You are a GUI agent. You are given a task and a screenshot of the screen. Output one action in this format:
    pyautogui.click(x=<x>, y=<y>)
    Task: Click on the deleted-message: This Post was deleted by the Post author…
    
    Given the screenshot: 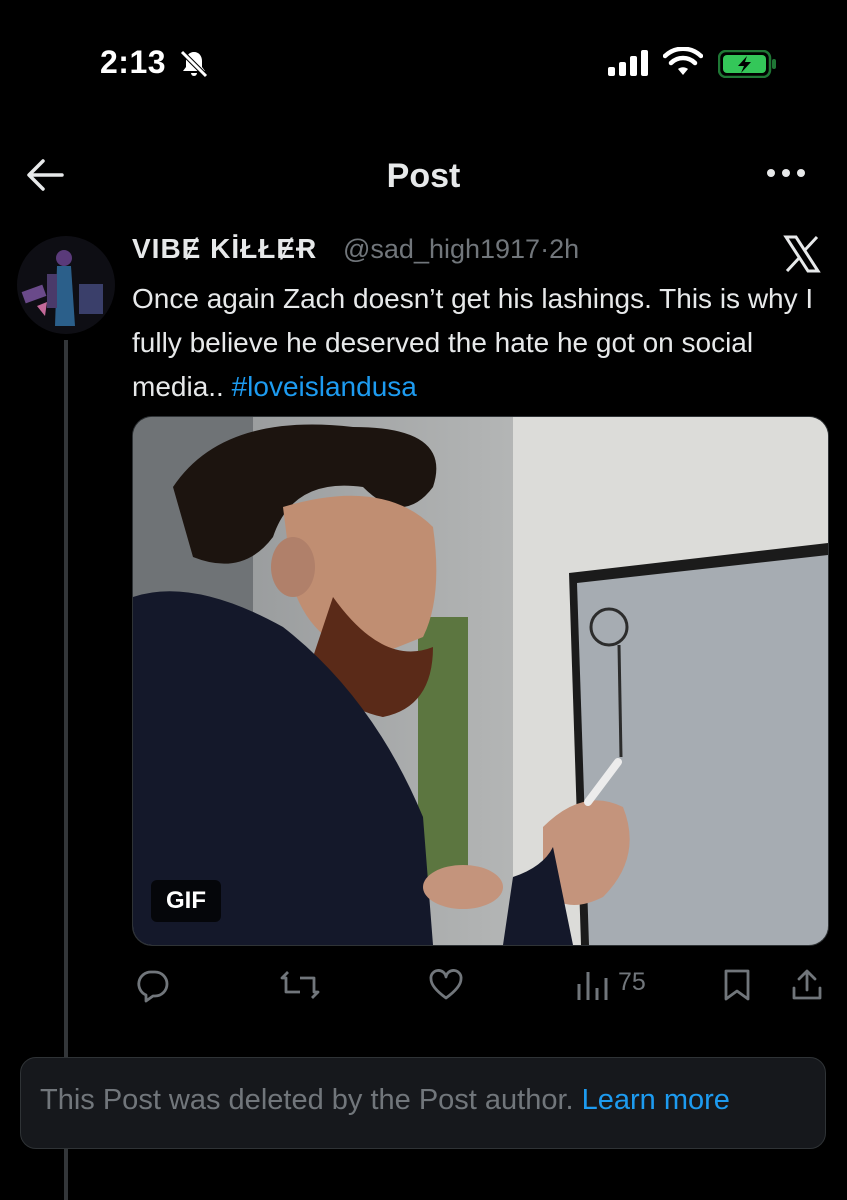 What is the action you would take?
    pyautogui.click(x=311, y=1100)
    